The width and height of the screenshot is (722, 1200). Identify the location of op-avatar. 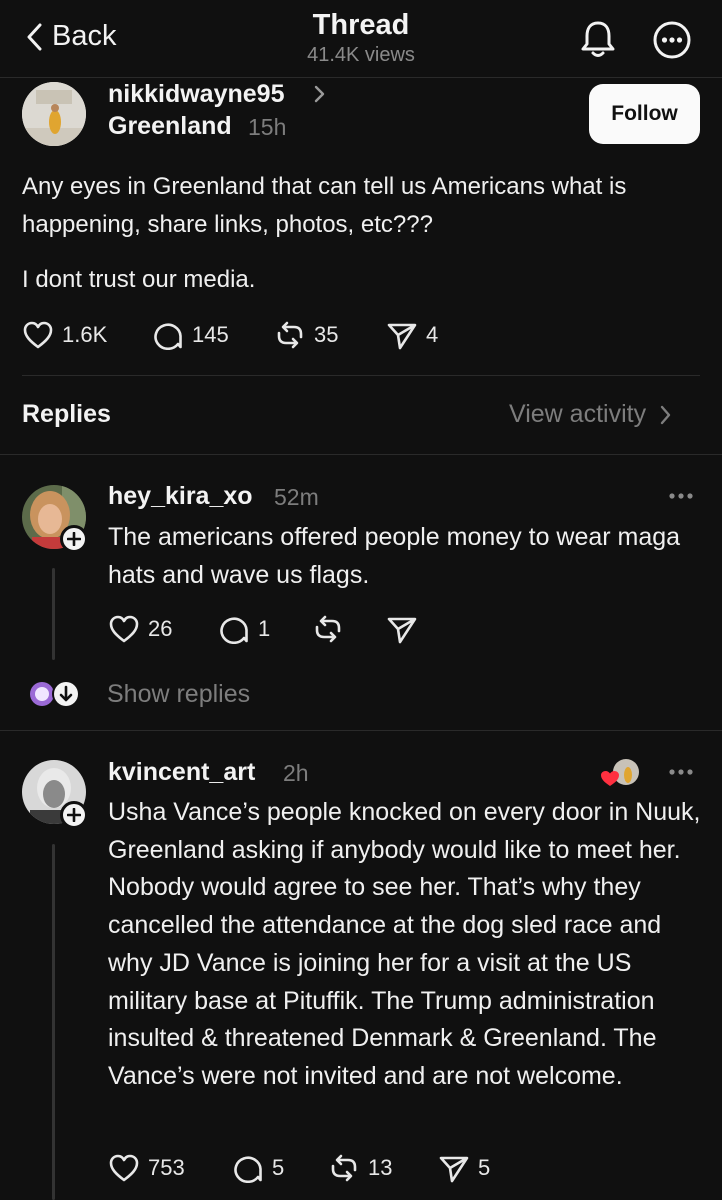
(54, 114).